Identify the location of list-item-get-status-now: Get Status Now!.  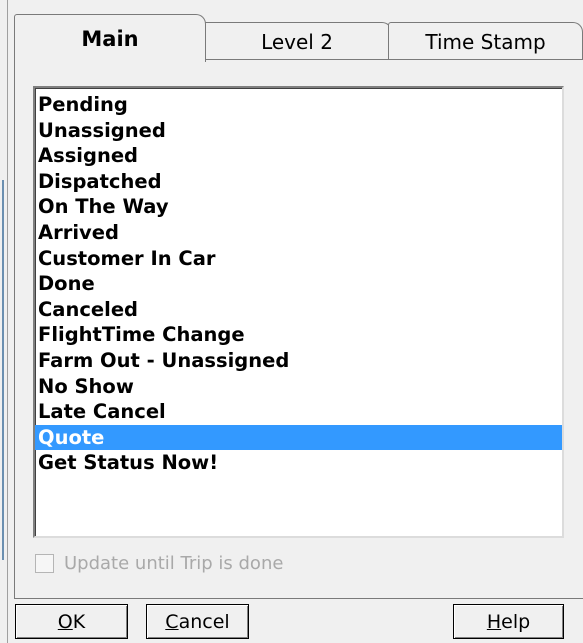
(298, 463).